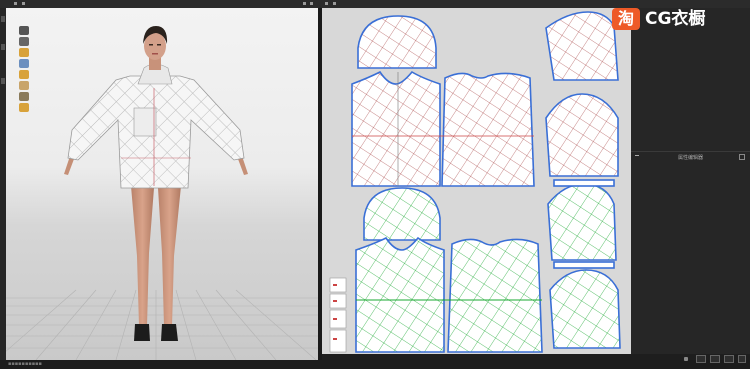 This screenshot has width=750, height=369. Describe the element at coordinates (375, 364) in the screenshot. I see `status-bar: ▪▪▪▪▪▪▪▪▪▪` at that location.